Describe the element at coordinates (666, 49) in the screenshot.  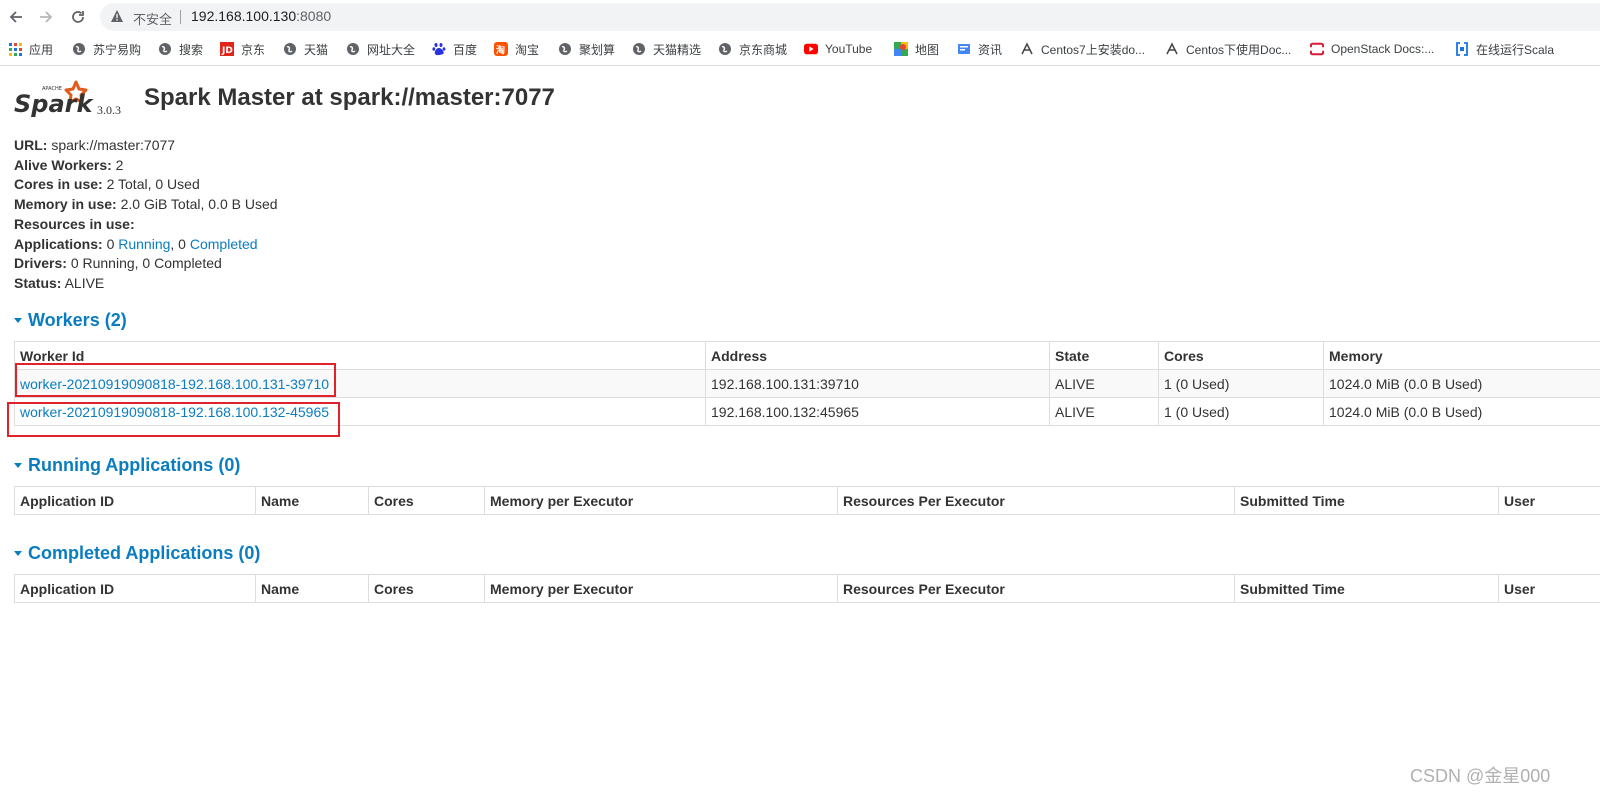
I see `bookmark-tmall-select: 天猫精选` at that location.